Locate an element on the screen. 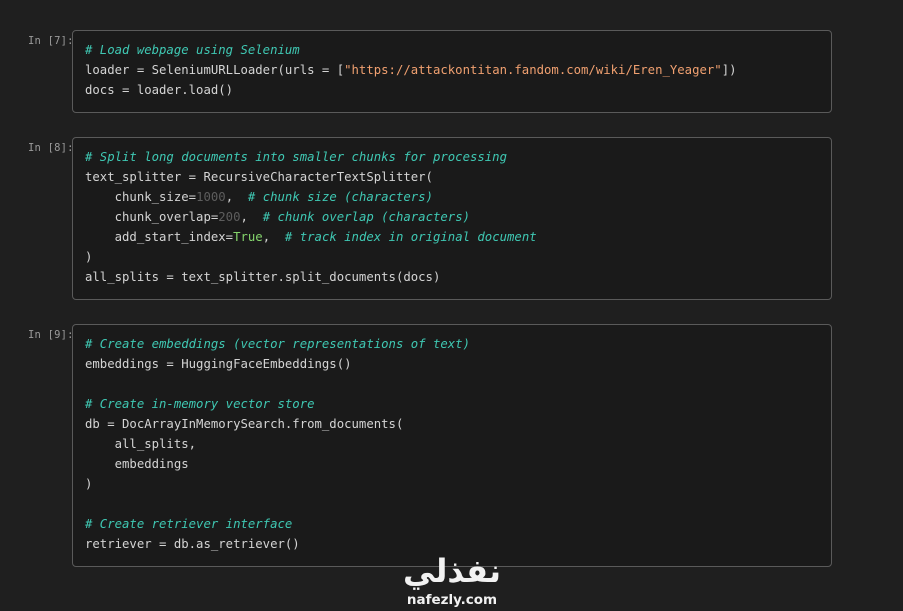 The height and width of the screenshot is (611, 903). code-token: loader = SeleniumURLLoader(urls = [ is located at coordinates (215, 70).